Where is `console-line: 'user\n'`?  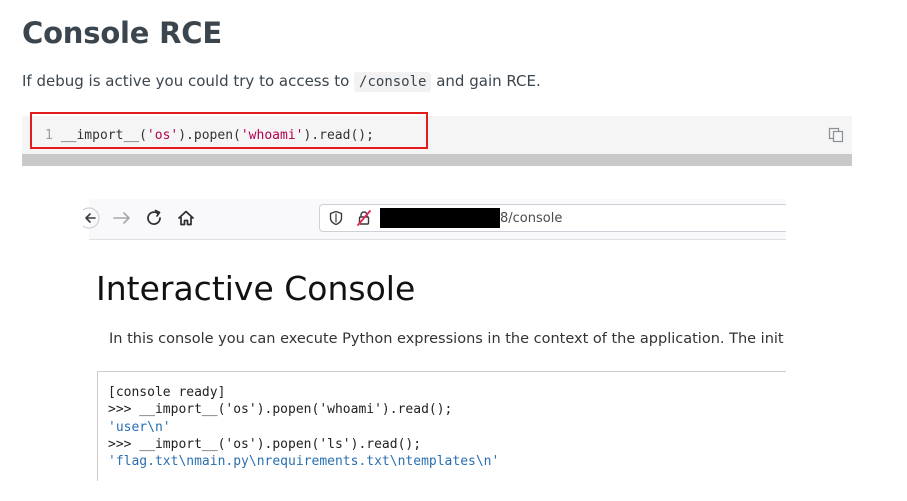
console-line: 'user\n' is located at coordinates (139, 427).